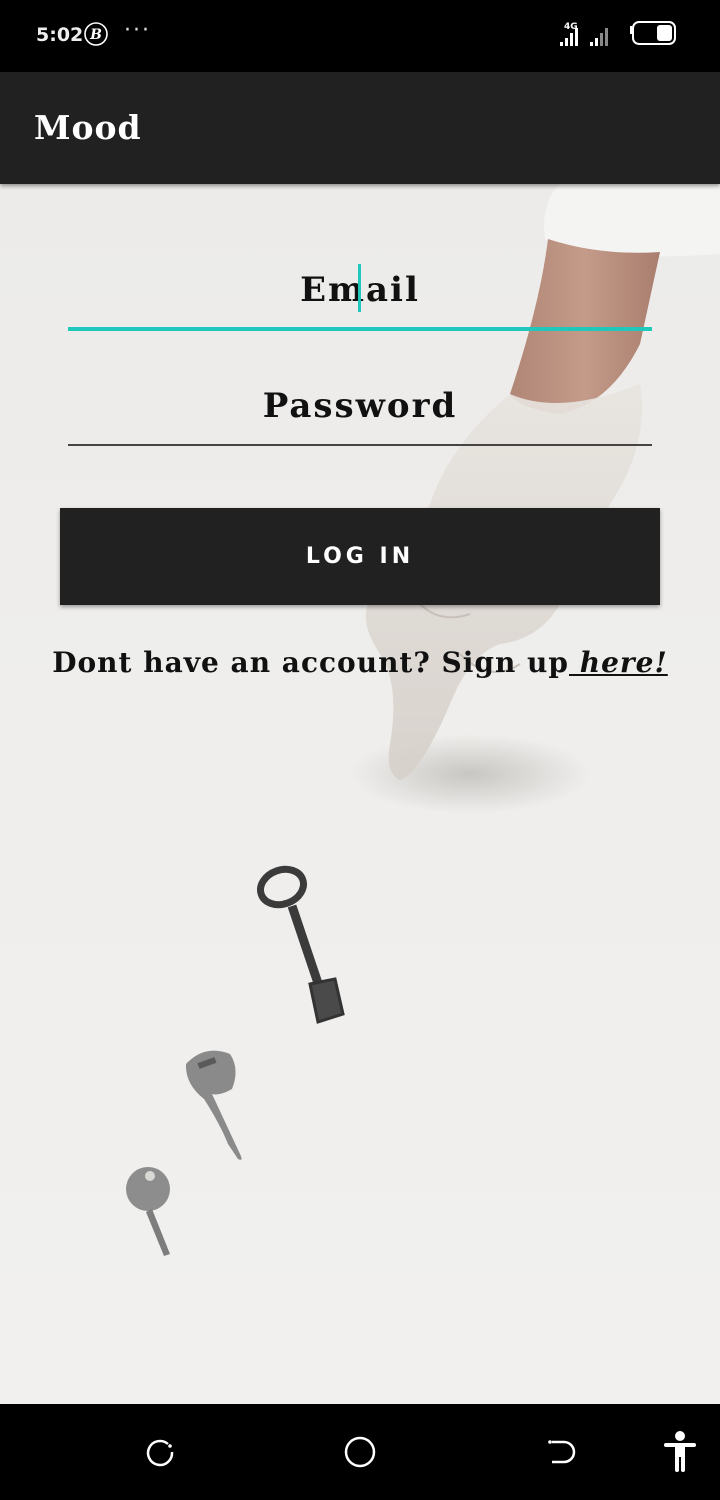 The width and height of the screenshot is (720, 1500). Describe the element at coordinates (359, 288) in the screenshot. I see `text-cursor` at that location.